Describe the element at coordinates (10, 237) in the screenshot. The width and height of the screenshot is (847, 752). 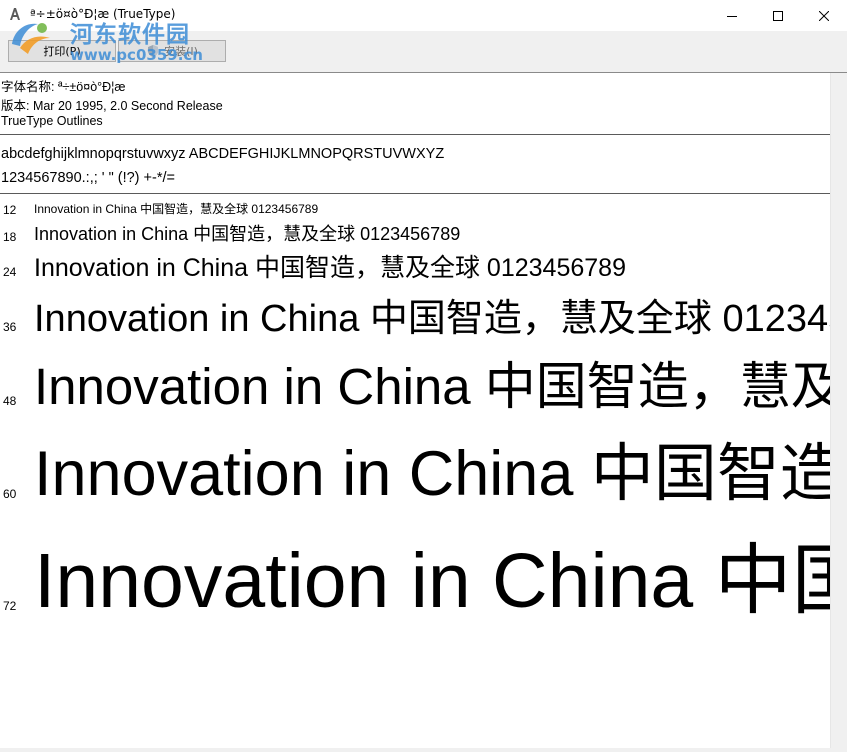
I see `size-label: 18` at that location.